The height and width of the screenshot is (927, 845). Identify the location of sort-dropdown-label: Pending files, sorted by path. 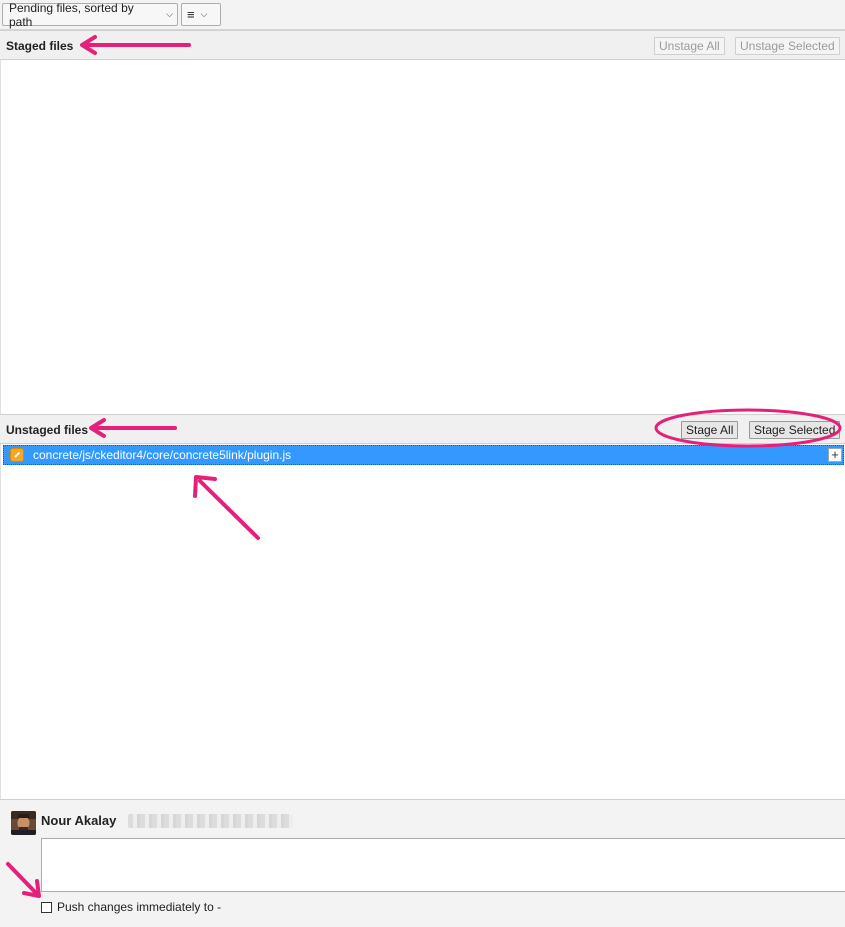
(71, 14).